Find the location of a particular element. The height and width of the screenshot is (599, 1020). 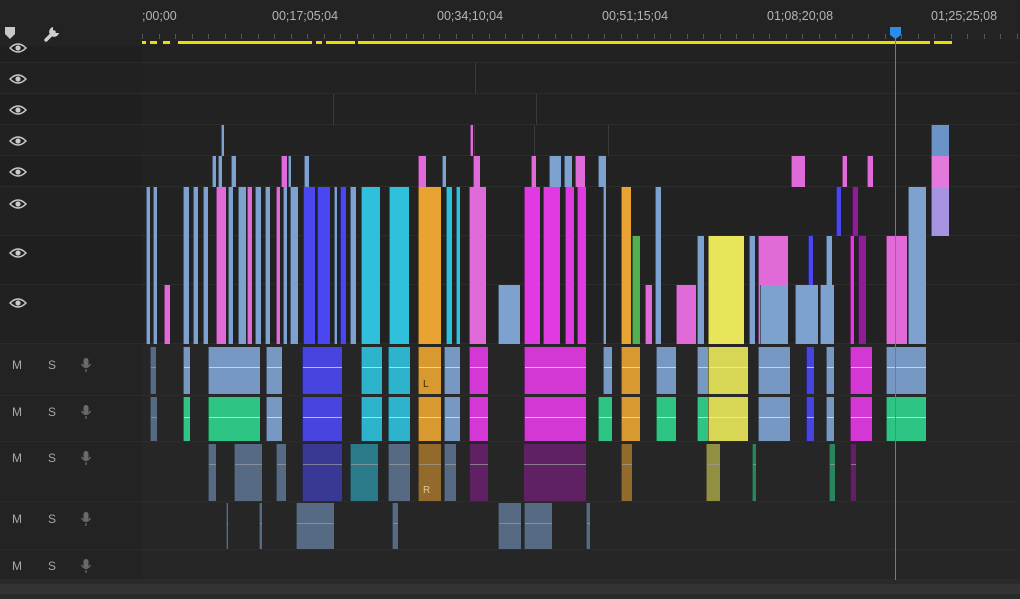

horizontal-scrollbar is located at coordinates (510, 589).